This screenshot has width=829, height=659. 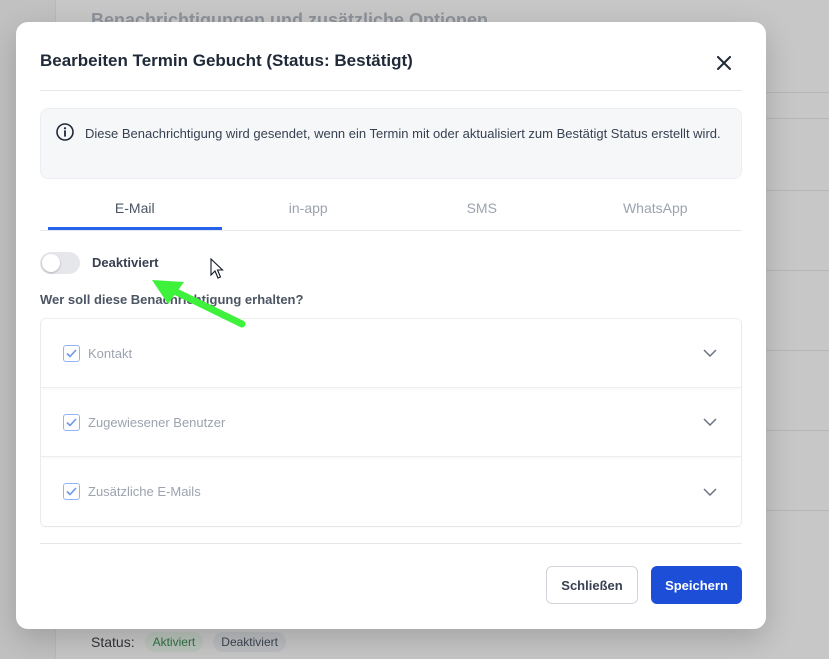 I want to click on toggle-label: Deaktiviert, so click(x=125, y=262).